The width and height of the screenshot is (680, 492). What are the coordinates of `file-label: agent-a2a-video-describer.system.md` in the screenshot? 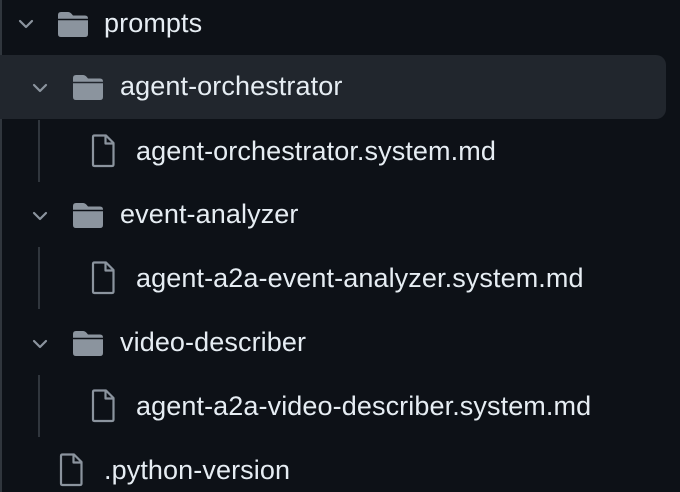 It's located at (364, 406).